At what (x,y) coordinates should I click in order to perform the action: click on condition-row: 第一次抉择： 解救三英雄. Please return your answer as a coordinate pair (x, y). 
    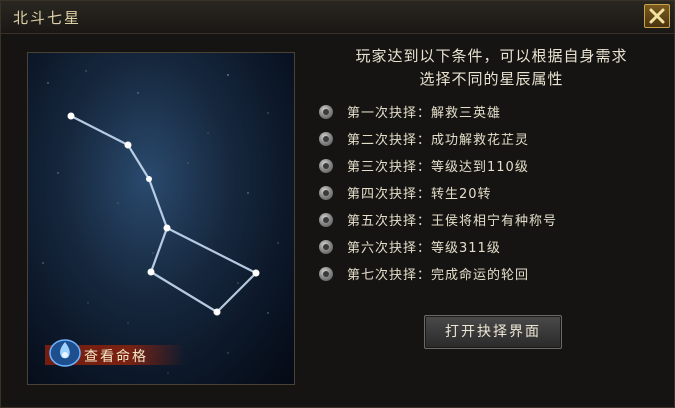
    Looking at the image, I should click on (489, 111).